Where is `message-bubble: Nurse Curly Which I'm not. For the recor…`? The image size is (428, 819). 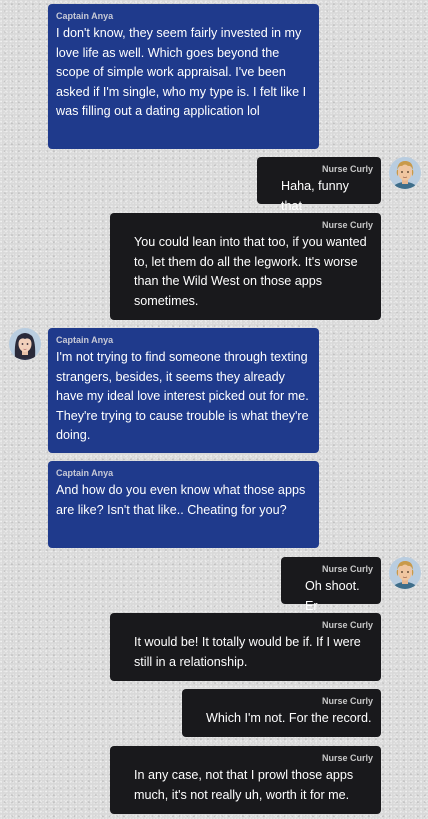 message-bubble: Nurse Curly Which I'm not. For the recor… is located at coordinates (281, 713).